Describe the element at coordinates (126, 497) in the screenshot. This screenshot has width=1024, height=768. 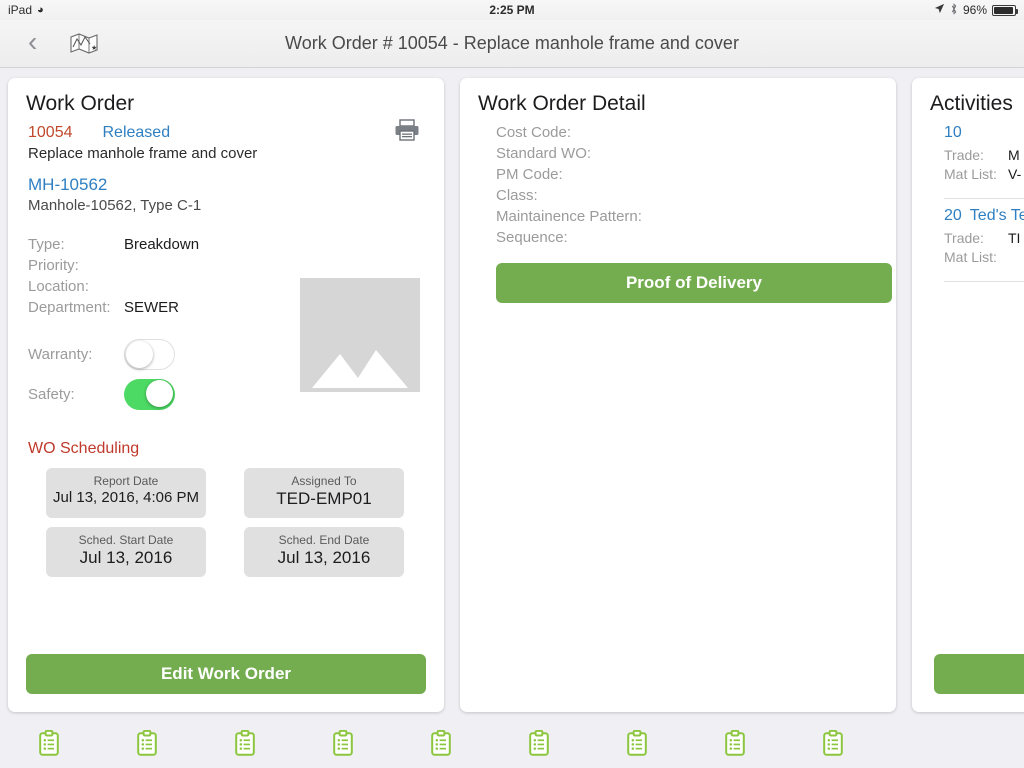
I see `cell-value: Jul 13, 2016, 4:06 PM` at that location.